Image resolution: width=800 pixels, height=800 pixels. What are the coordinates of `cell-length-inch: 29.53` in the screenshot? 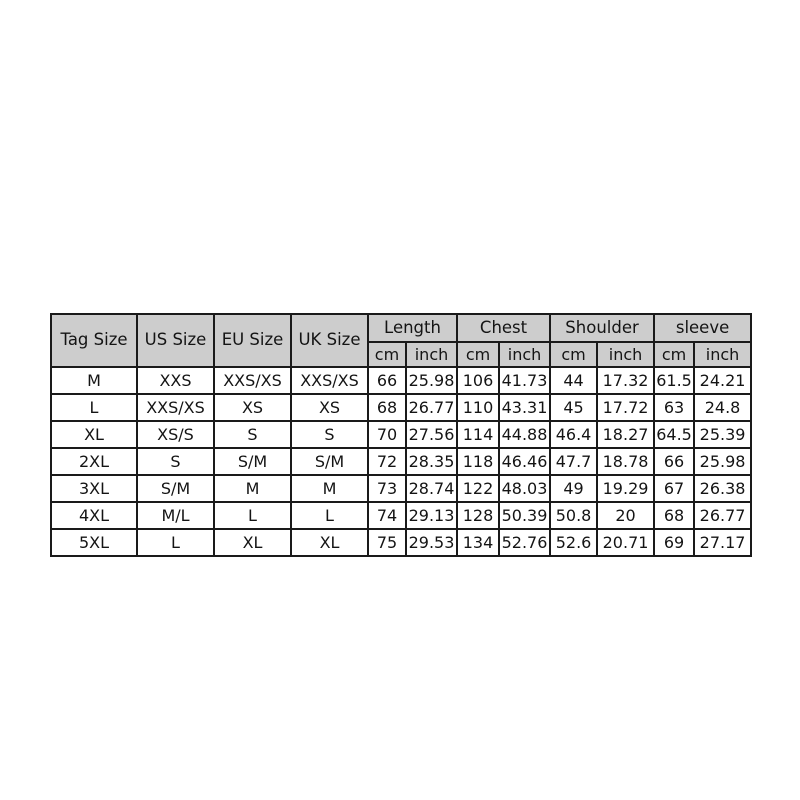 It's located at (431, 542).